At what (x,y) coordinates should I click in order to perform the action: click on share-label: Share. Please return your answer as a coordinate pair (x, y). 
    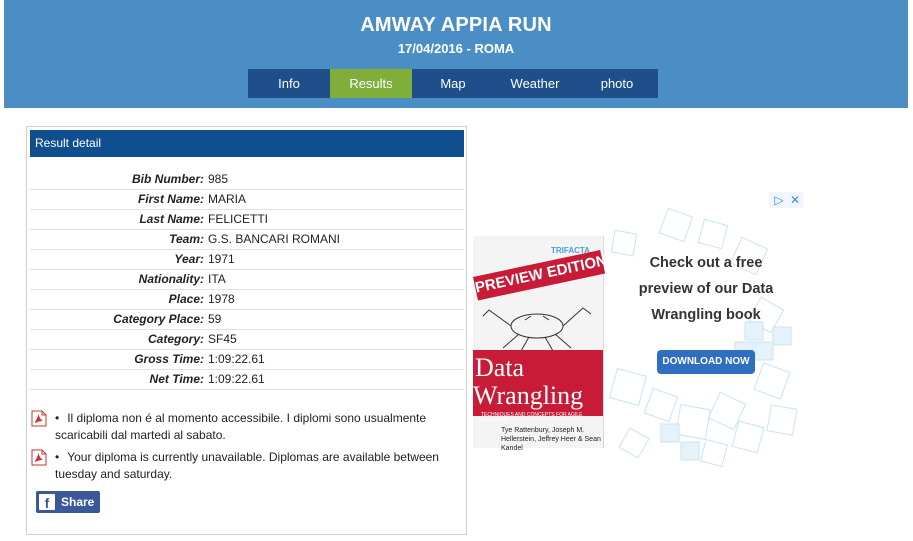
    Looking at the image, I should click on (78, 502).